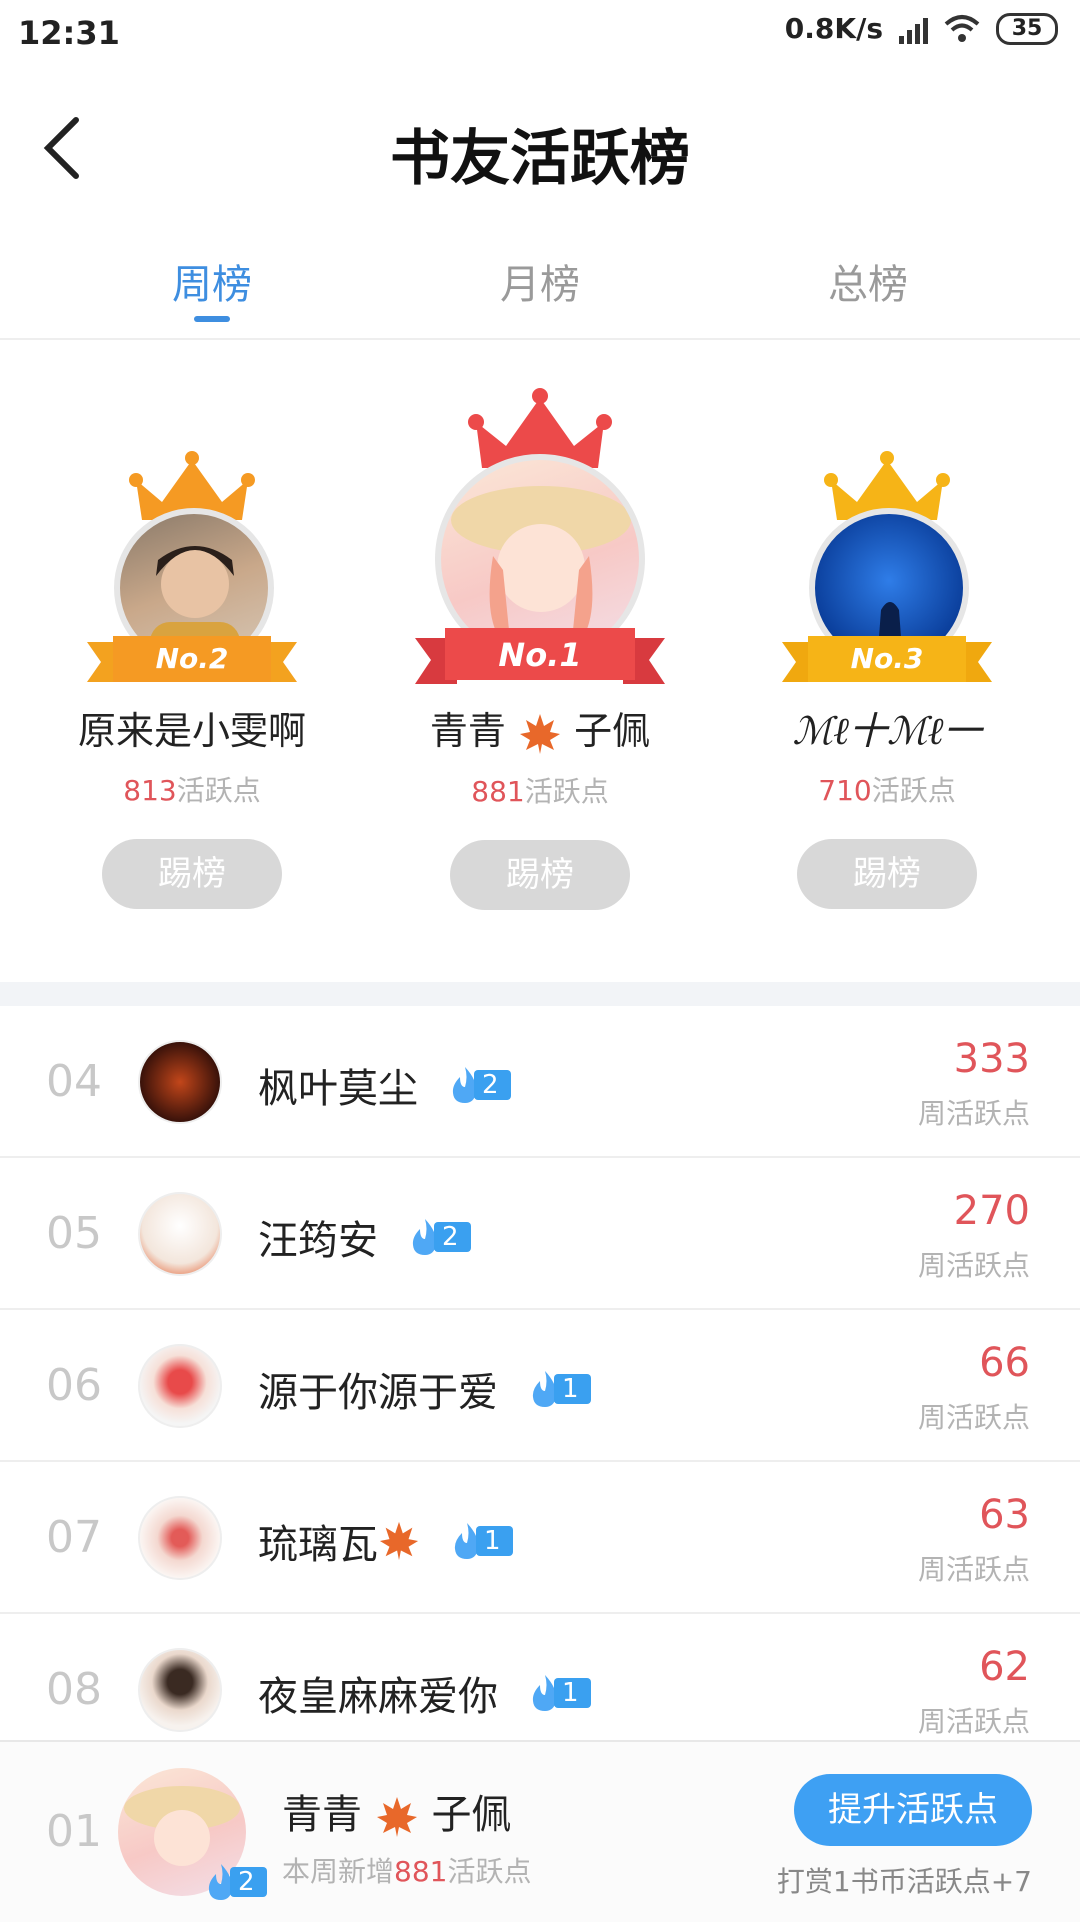 Image resolution: width=1080 pixels, height=1922 pixels. Describe the element at coordinates (904, 1881) in the screenshot. I see `reward-tip: 打赏1书币活跃点+7` at that location.